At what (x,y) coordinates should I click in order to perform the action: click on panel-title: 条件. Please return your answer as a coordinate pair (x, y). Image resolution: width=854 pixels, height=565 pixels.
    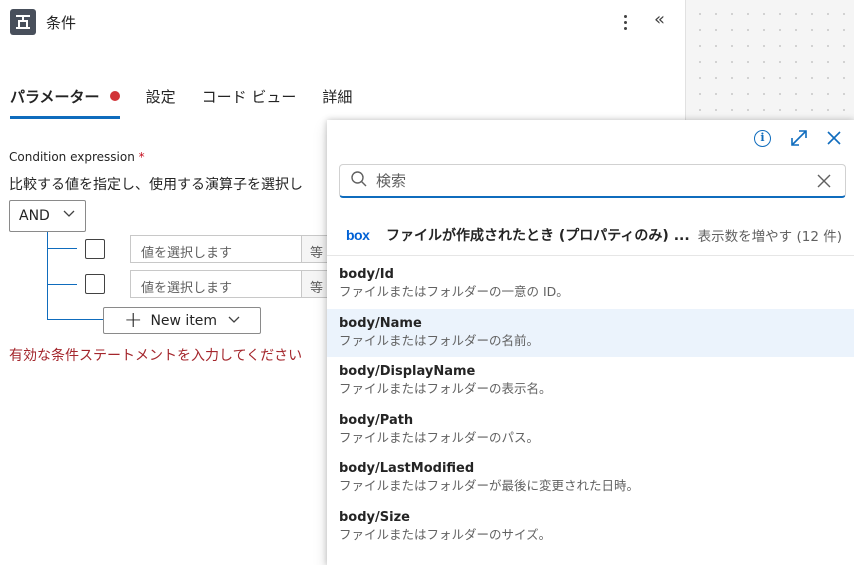
    Looking at the image, I should click on (61, 23).